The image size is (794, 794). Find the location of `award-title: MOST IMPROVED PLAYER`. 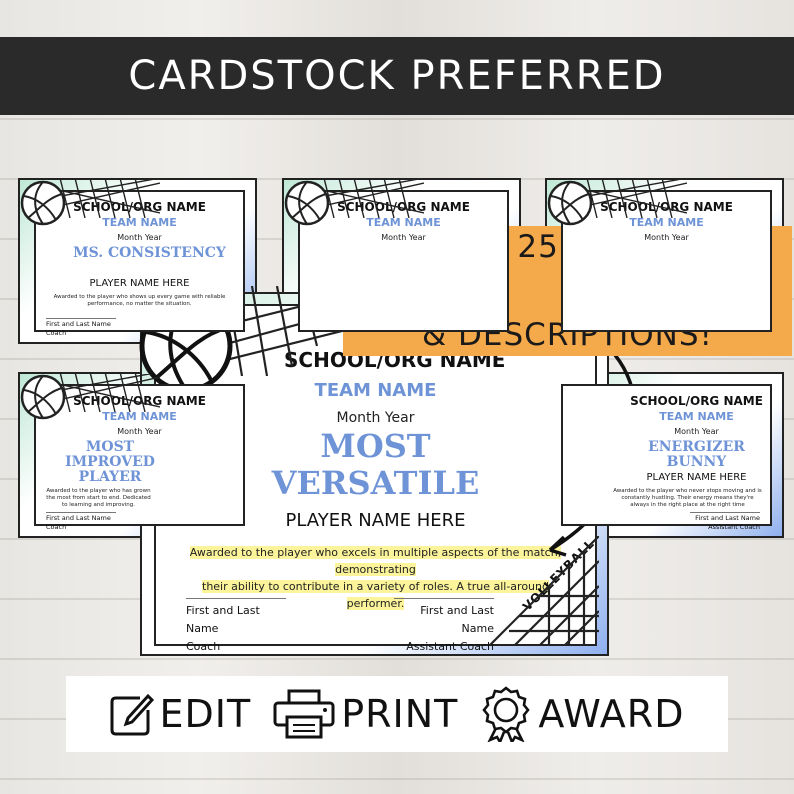

award-title: MOST IMPROVED PLAYER is located at coordinates (110, 462).